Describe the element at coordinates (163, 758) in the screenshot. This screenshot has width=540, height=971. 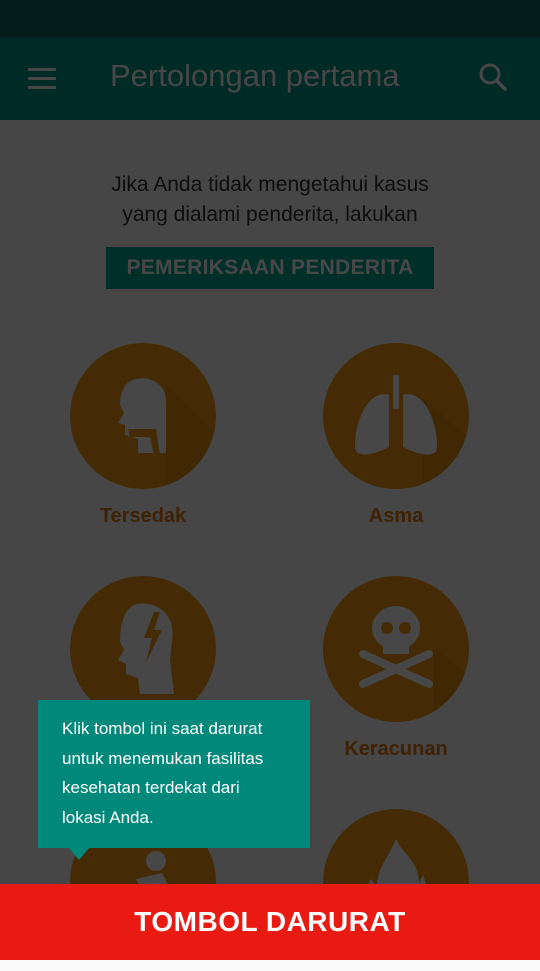
I see `tooltip-line: untuk menemukan fasilitas` at that location.